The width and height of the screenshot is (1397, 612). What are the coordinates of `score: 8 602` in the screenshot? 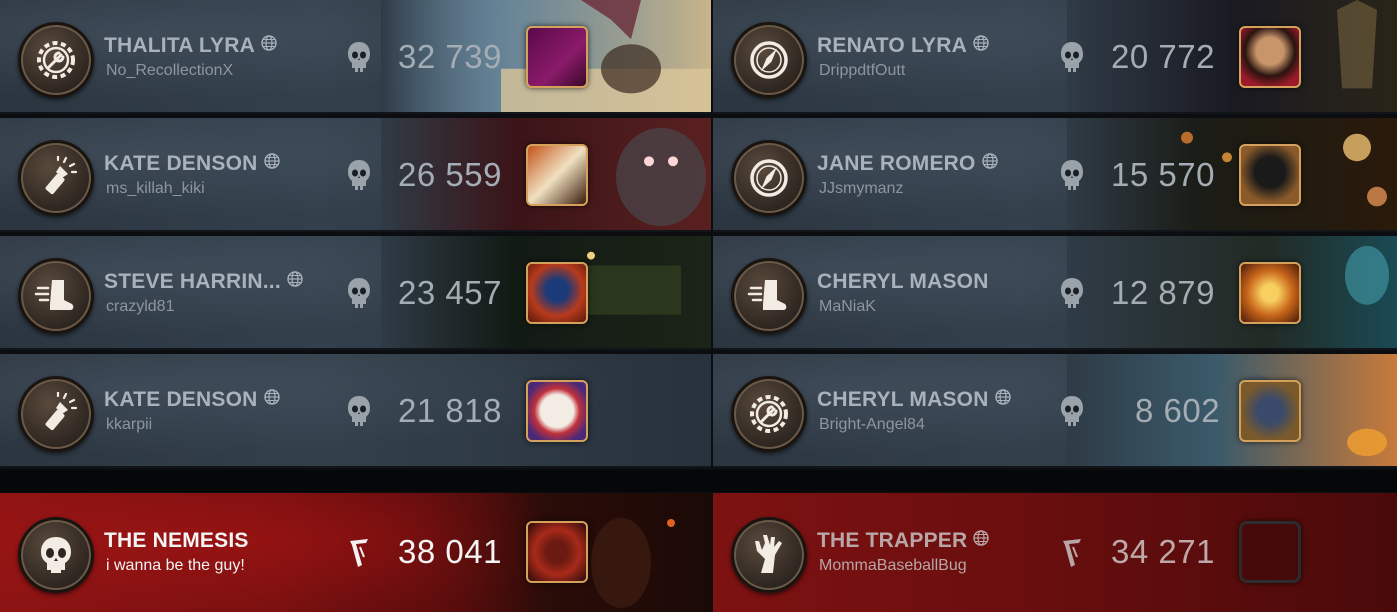 It's located at (1178, 410).